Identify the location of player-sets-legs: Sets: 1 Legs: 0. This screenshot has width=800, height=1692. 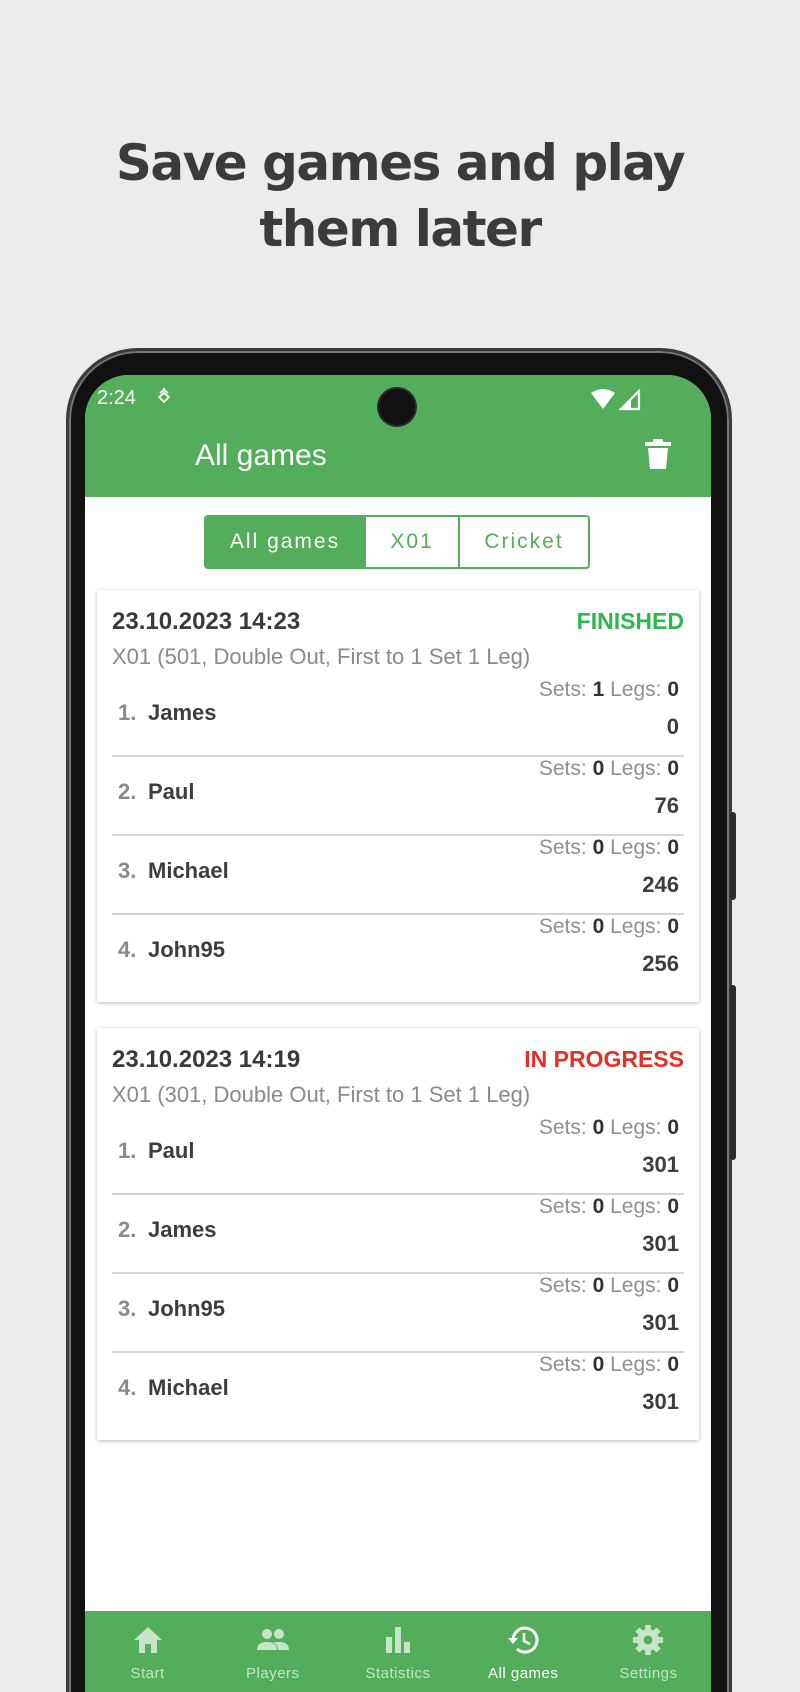
(608, 689).